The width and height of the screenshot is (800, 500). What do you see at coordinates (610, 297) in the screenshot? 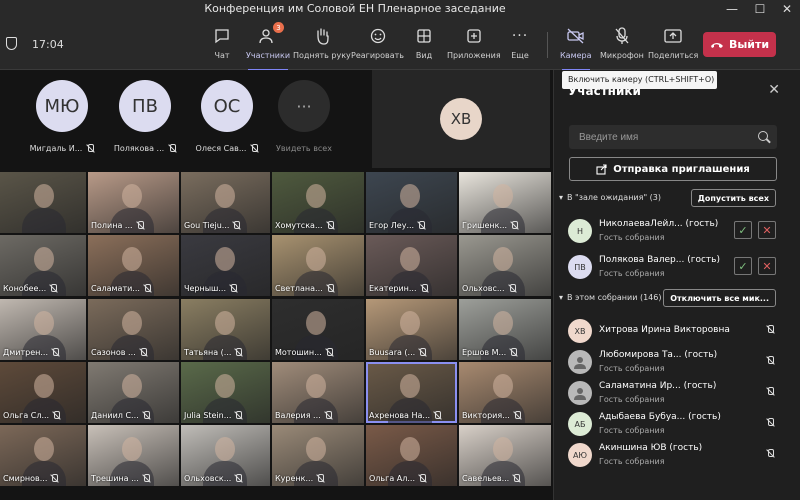
I see `meeting-section-toggle: ▾ В этом собрании (146)` at bounding box center [610, 297].